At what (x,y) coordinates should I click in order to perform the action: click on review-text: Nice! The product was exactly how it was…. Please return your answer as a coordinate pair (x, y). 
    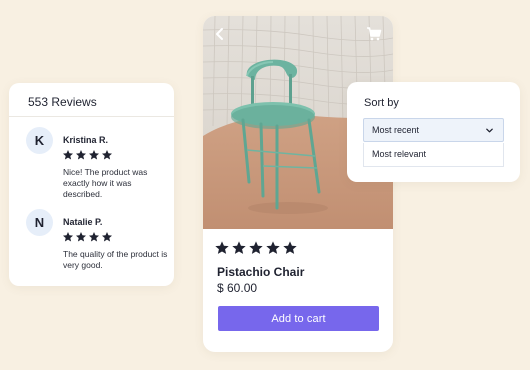
    Looking at the image, I should click on (105, 183).